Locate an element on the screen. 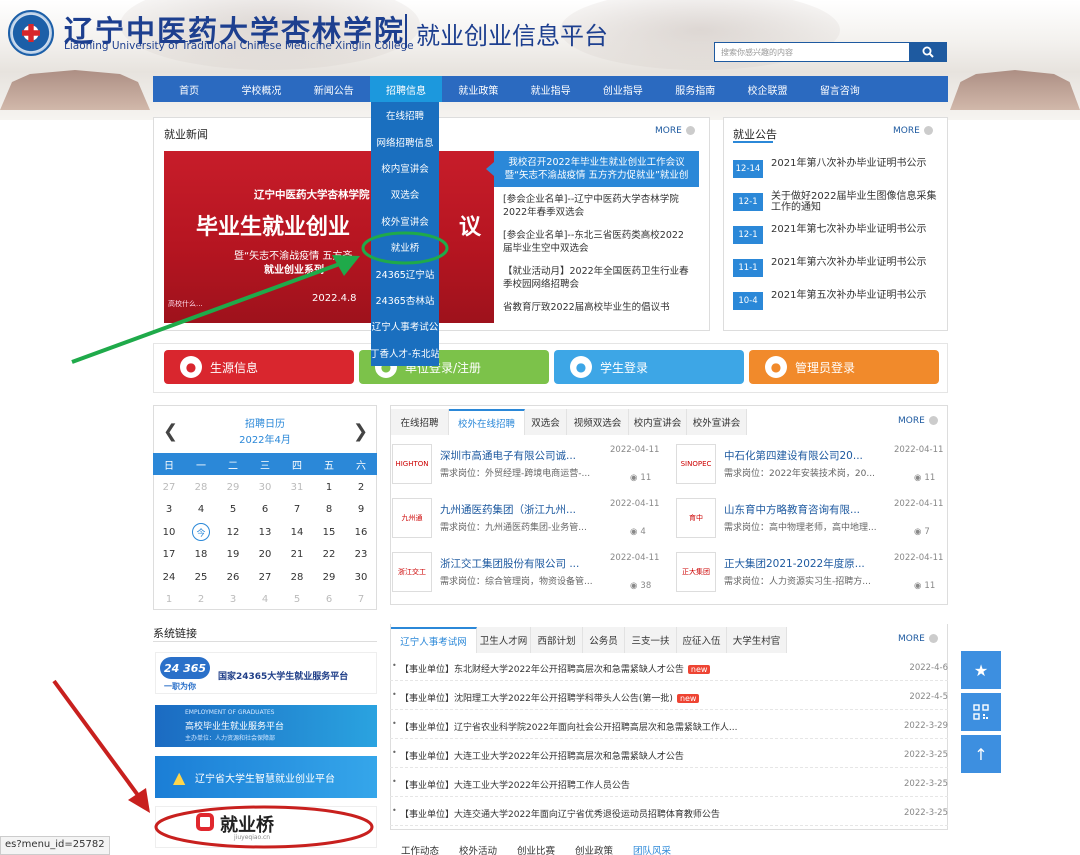 This screenshot has width=1080, height=855. bottom-tab: 工作动态 is located at coordinates (420, 849).